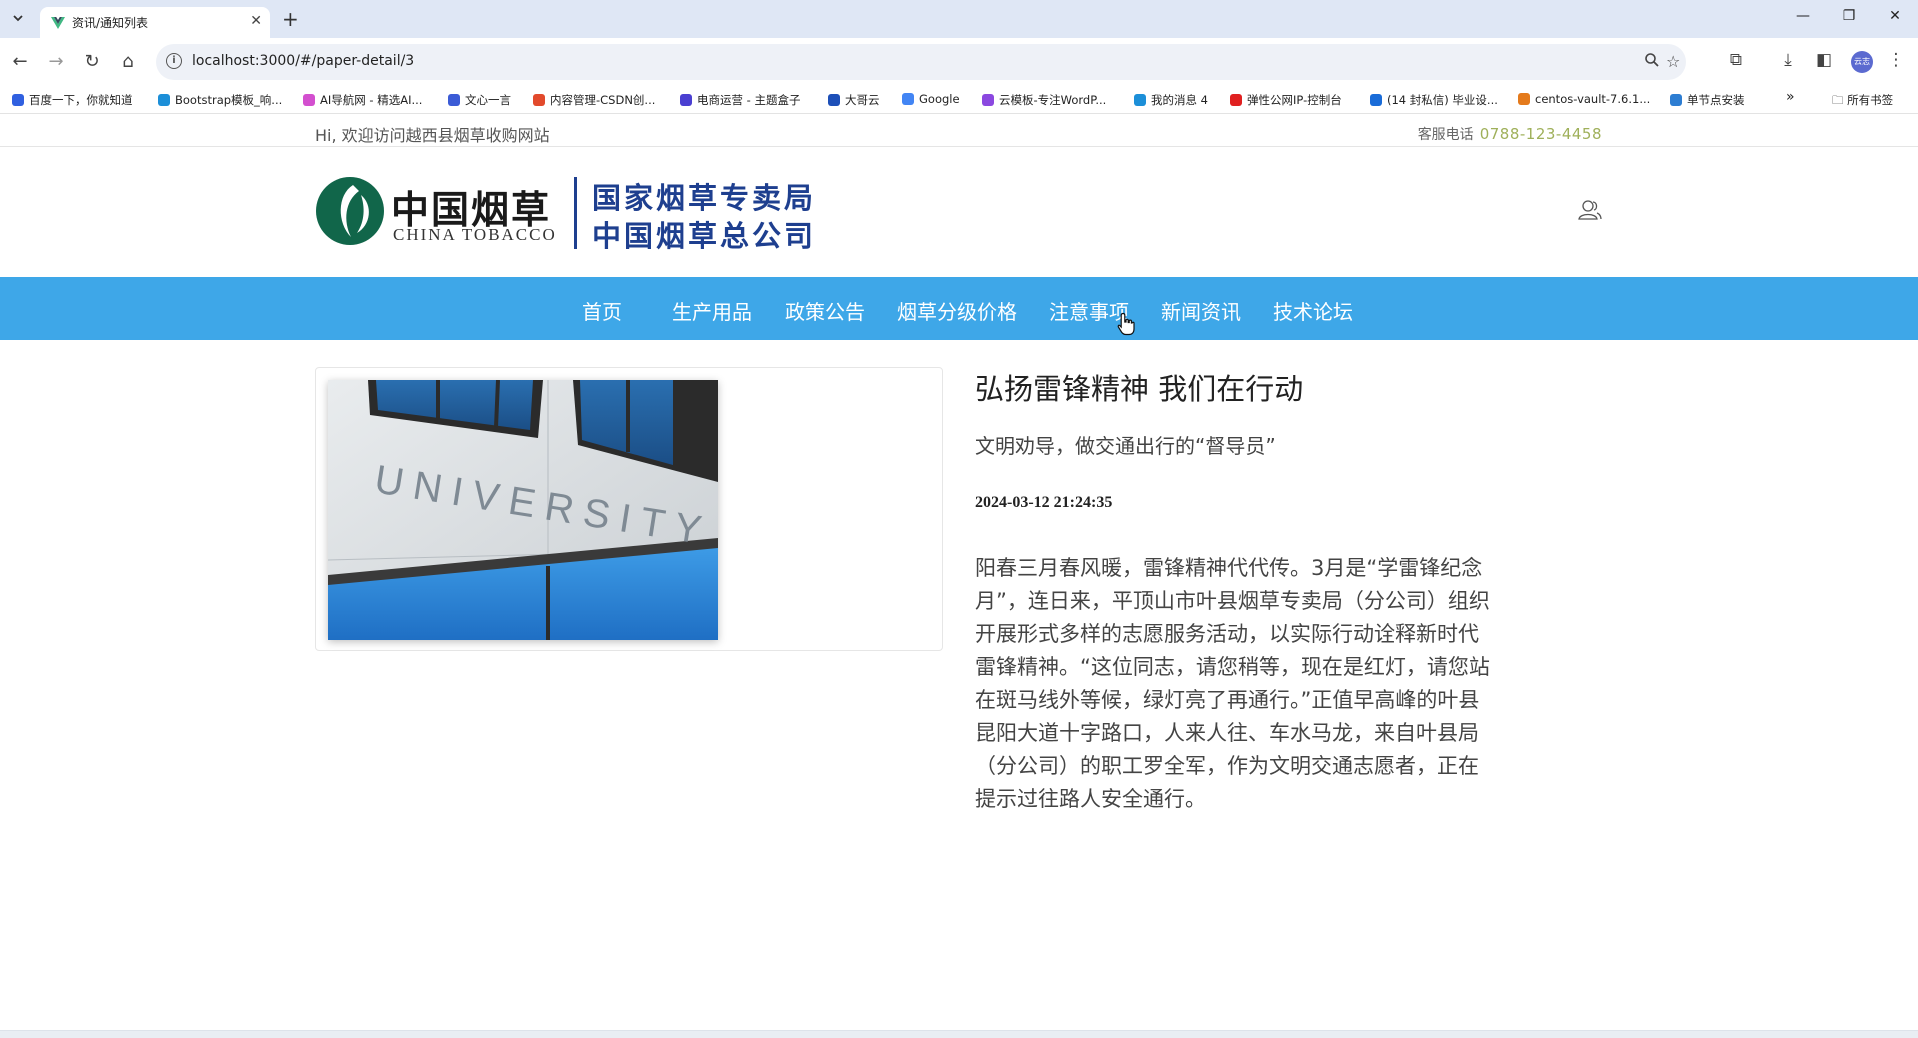  What do you see at coordinates (1673, 61) in the screenshot?
I see `star-bookmark-icon: ☆` at bounding box center [1673, 61].